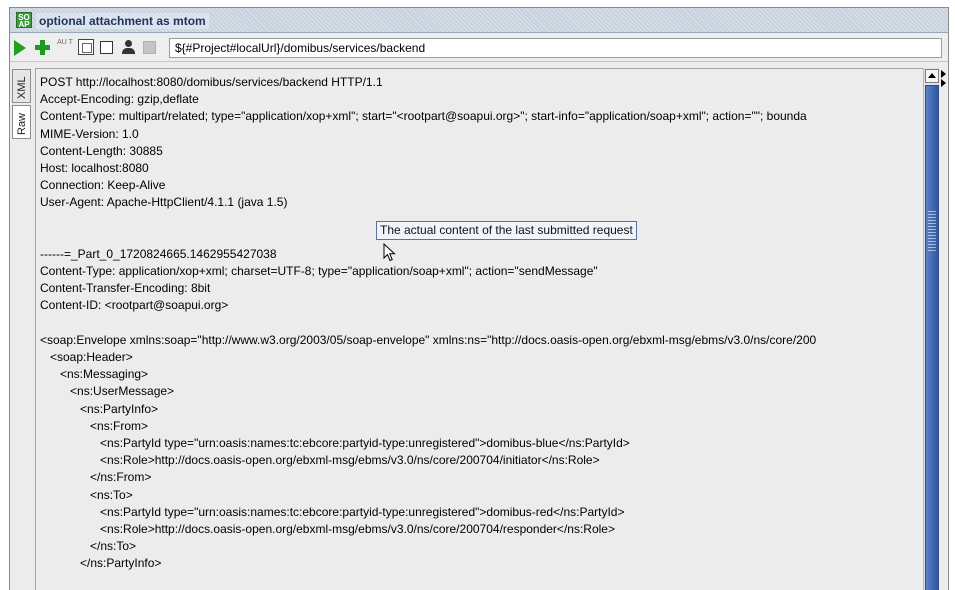 This screenshot has height=590, width=955. Describe the element at coordinates (94, 167) in the screenshot. I see `request-line: Host: localhost:8080` at that location.